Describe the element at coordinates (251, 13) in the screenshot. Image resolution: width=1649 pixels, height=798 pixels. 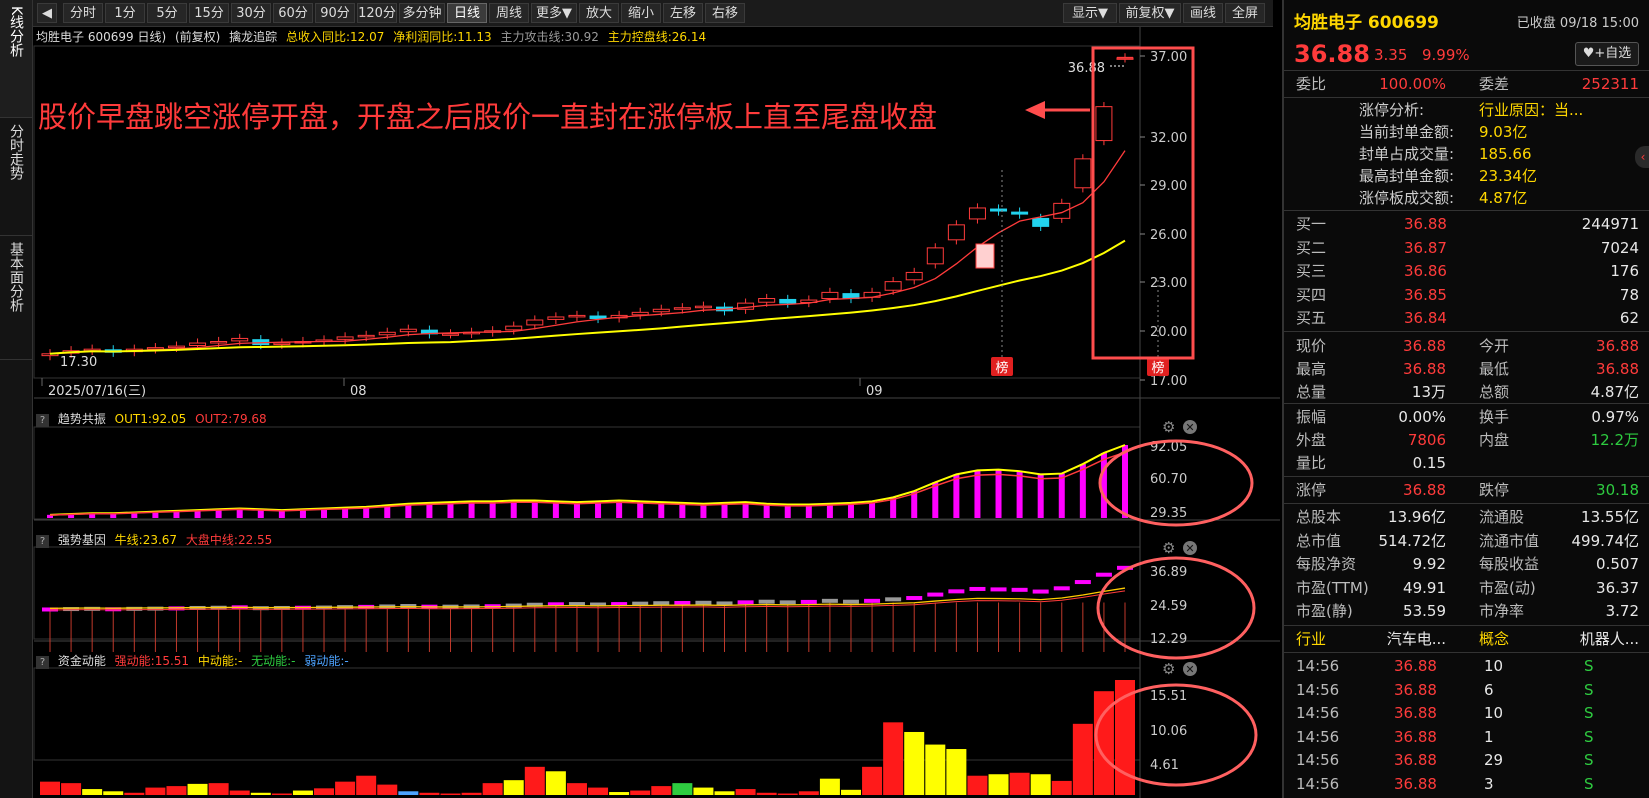
I see `period-button-4: 30分` at that location.